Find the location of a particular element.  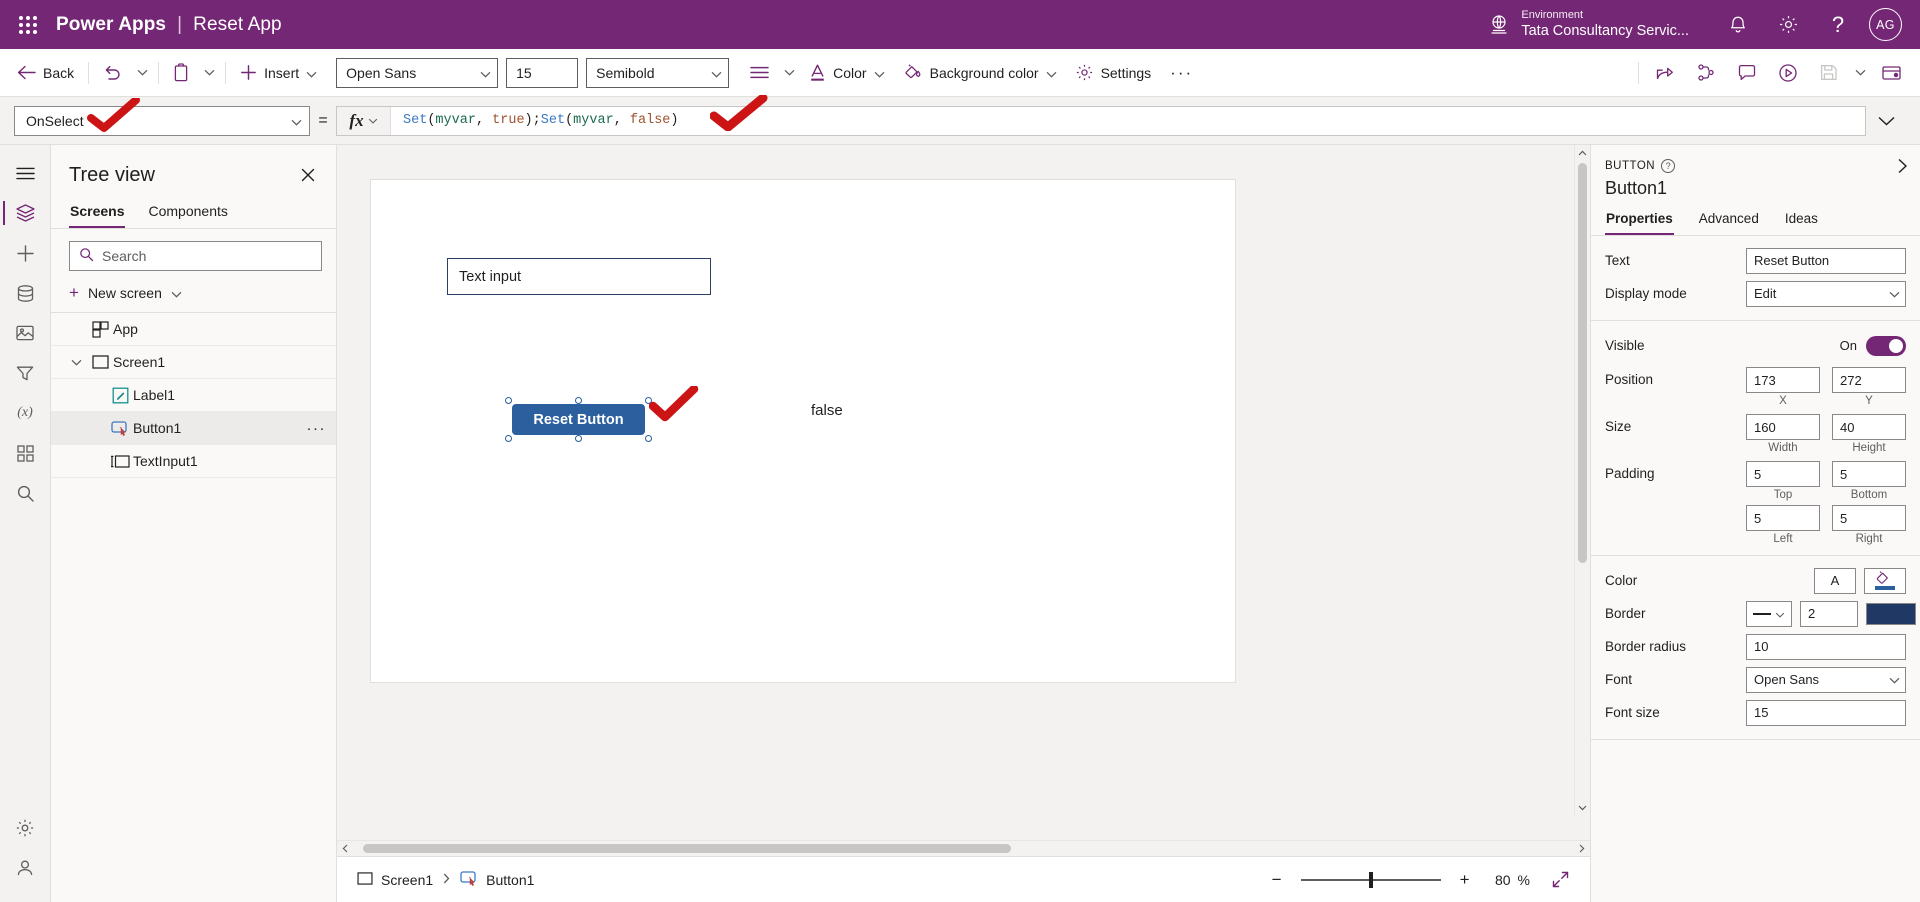

visible-toggle is located at coordinates (1886, 345).